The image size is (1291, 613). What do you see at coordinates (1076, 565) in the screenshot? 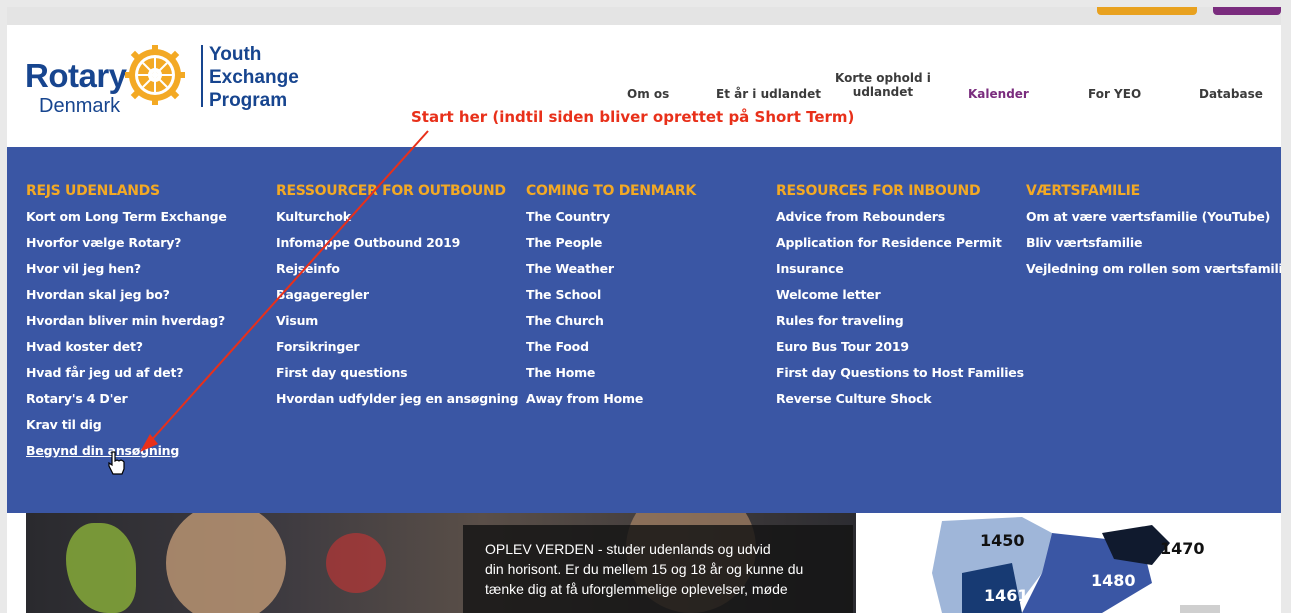
I see `district-map-graphic` at bounding box center [1076, 565].